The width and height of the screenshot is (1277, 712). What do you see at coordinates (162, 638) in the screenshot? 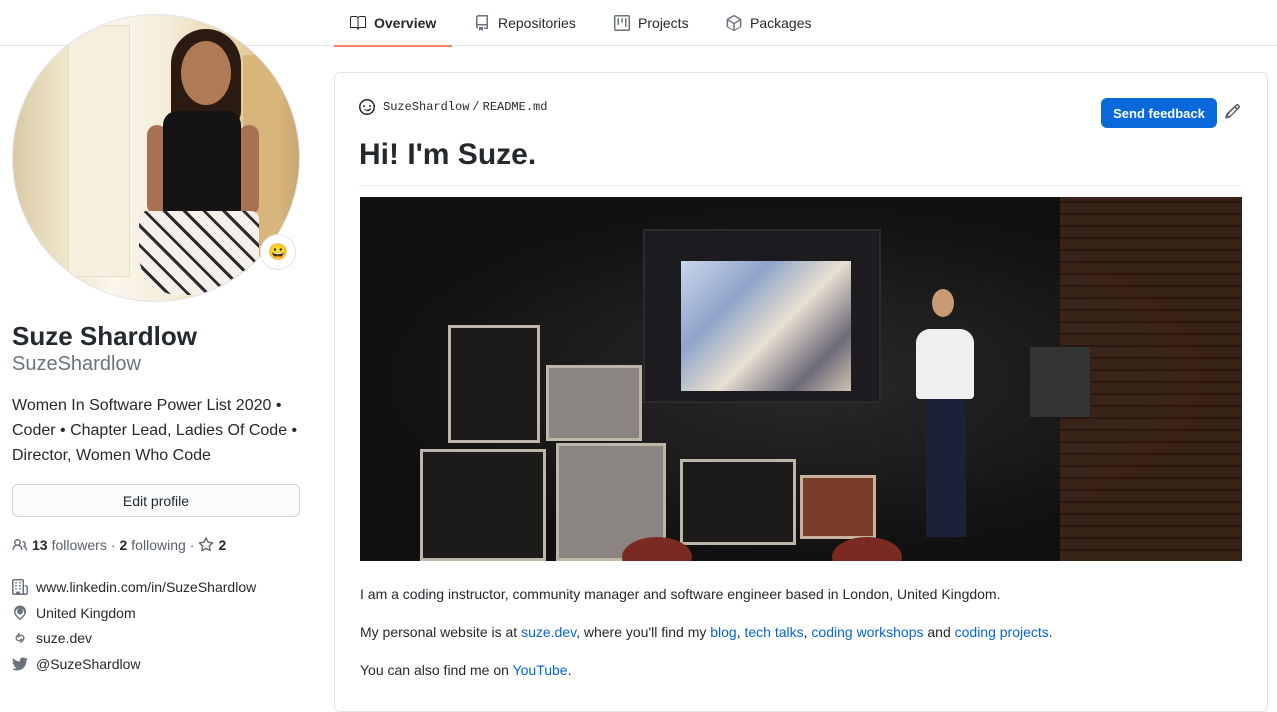
I see `vcard-website: suze.dev` at bounding box center [162, 638].